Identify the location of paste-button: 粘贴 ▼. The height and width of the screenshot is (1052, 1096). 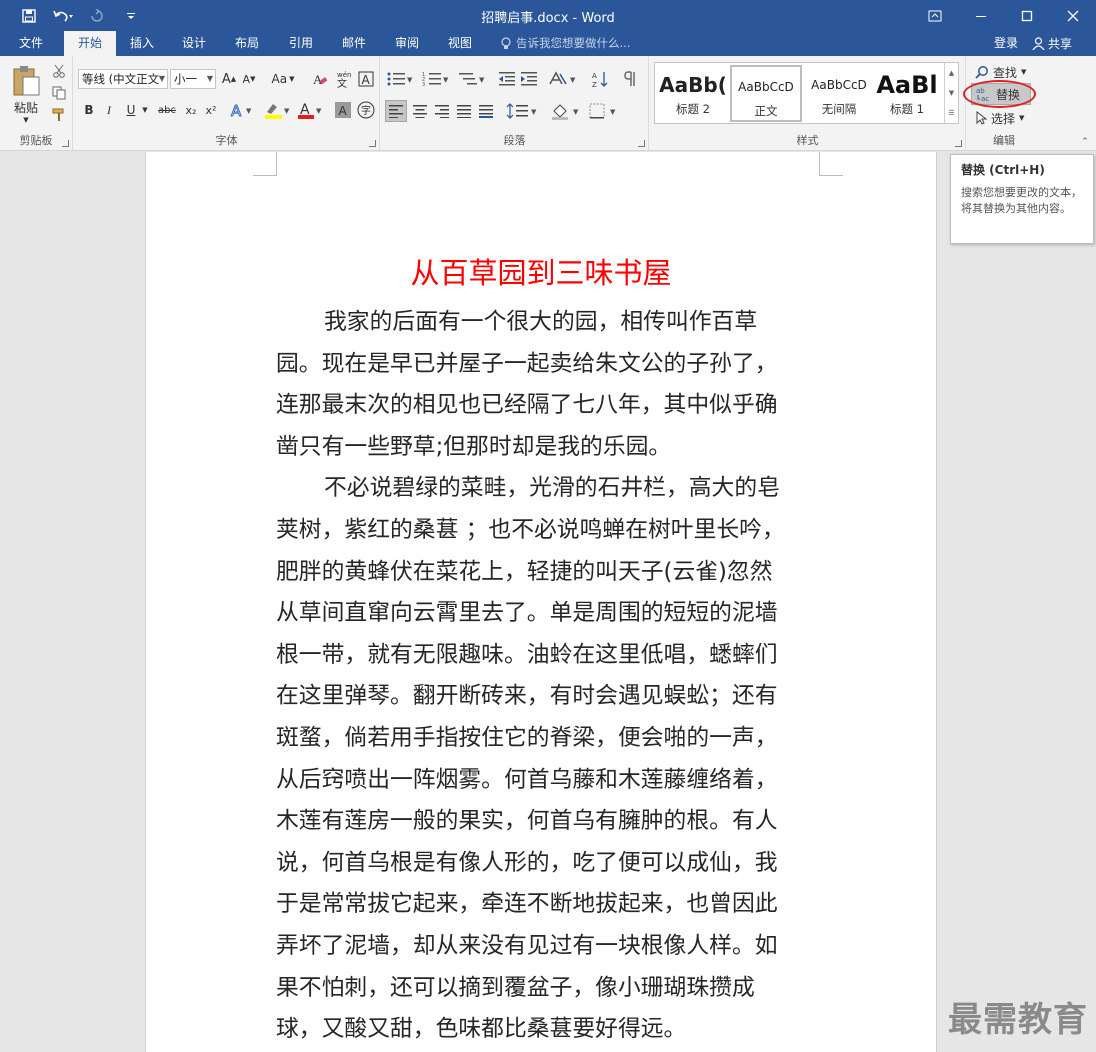
(26, 94).